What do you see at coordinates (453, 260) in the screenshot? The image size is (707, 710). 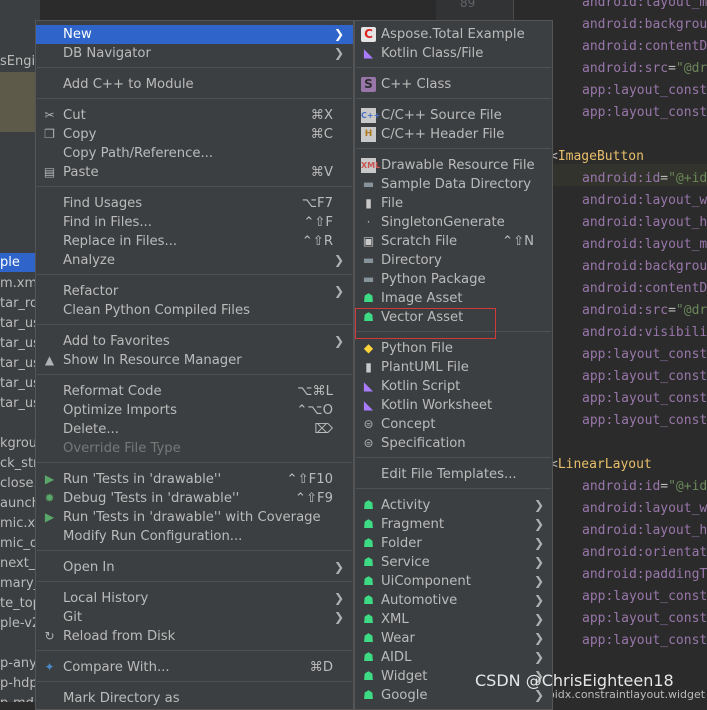 I see `submenu-item-directory: ▬ Directory` at bounding box center [453, 260].